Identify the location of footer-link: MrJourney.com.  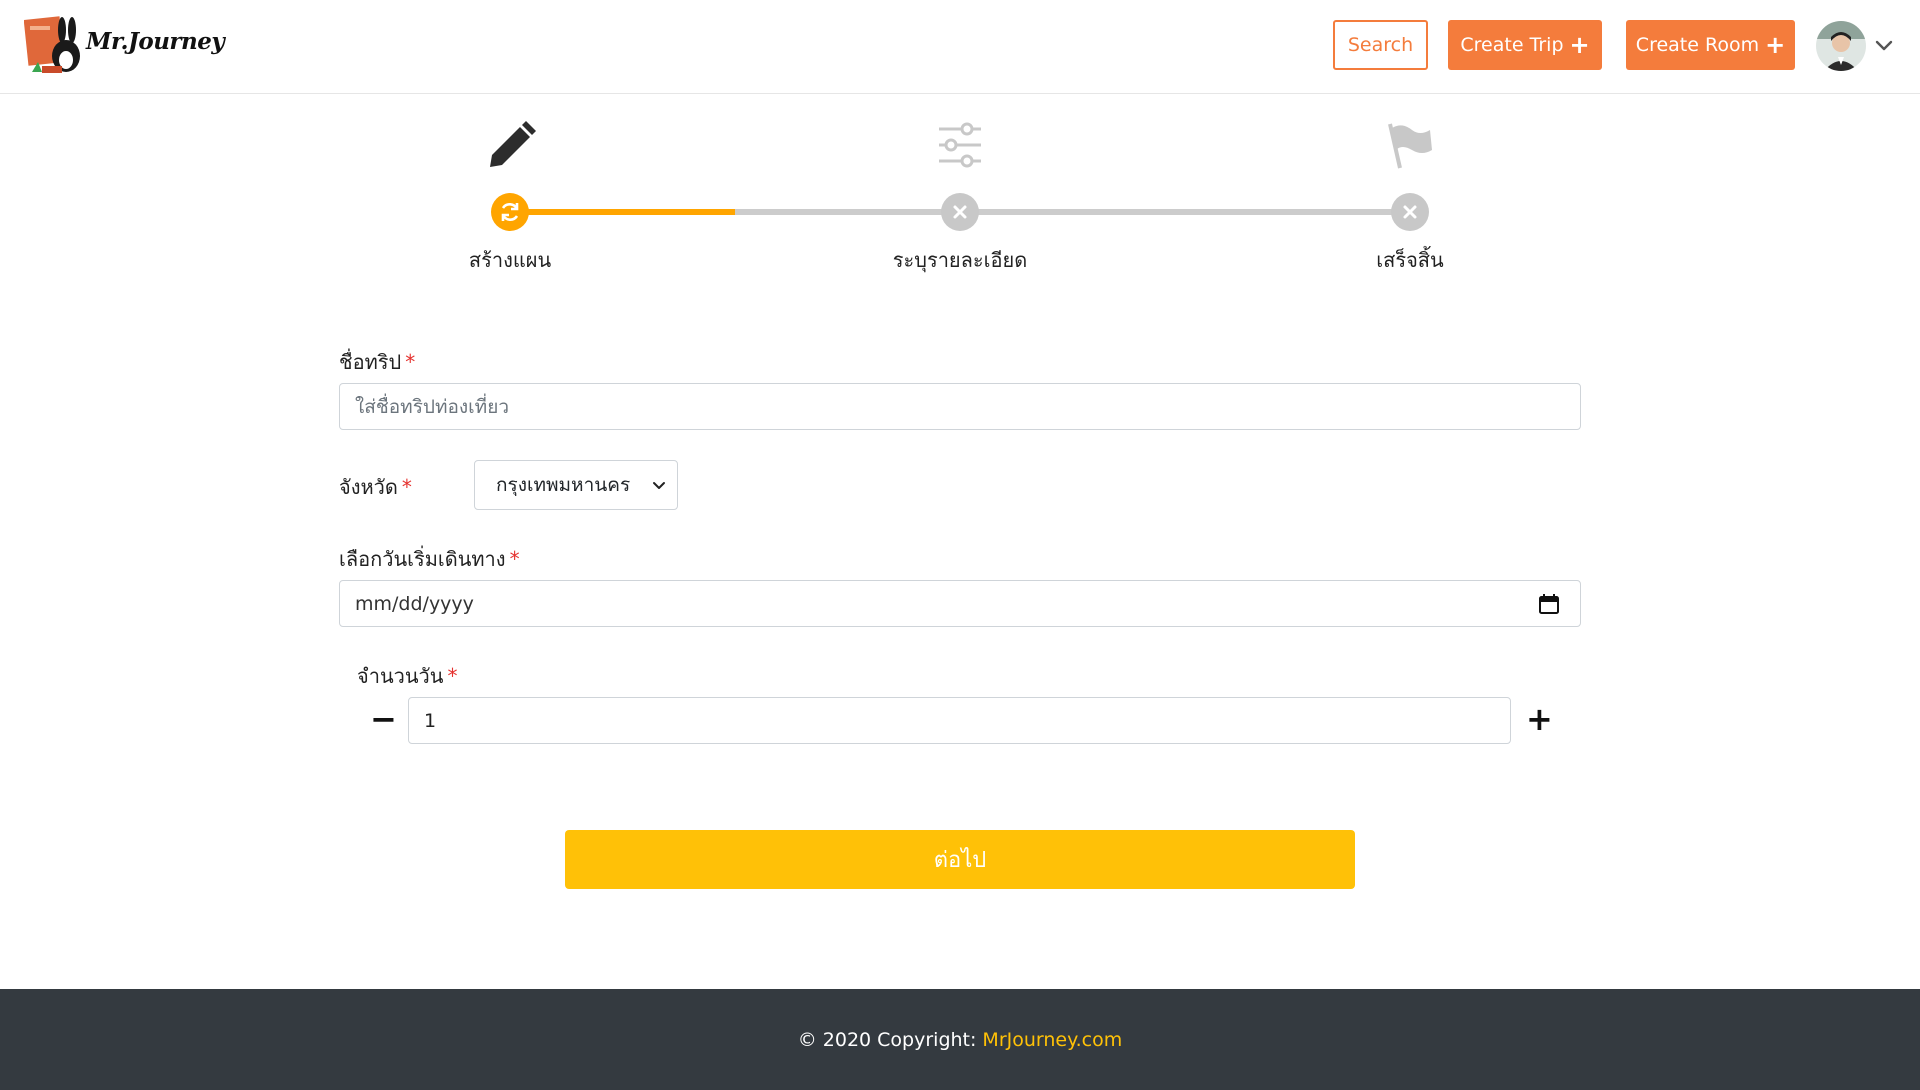
(1052, 1040).